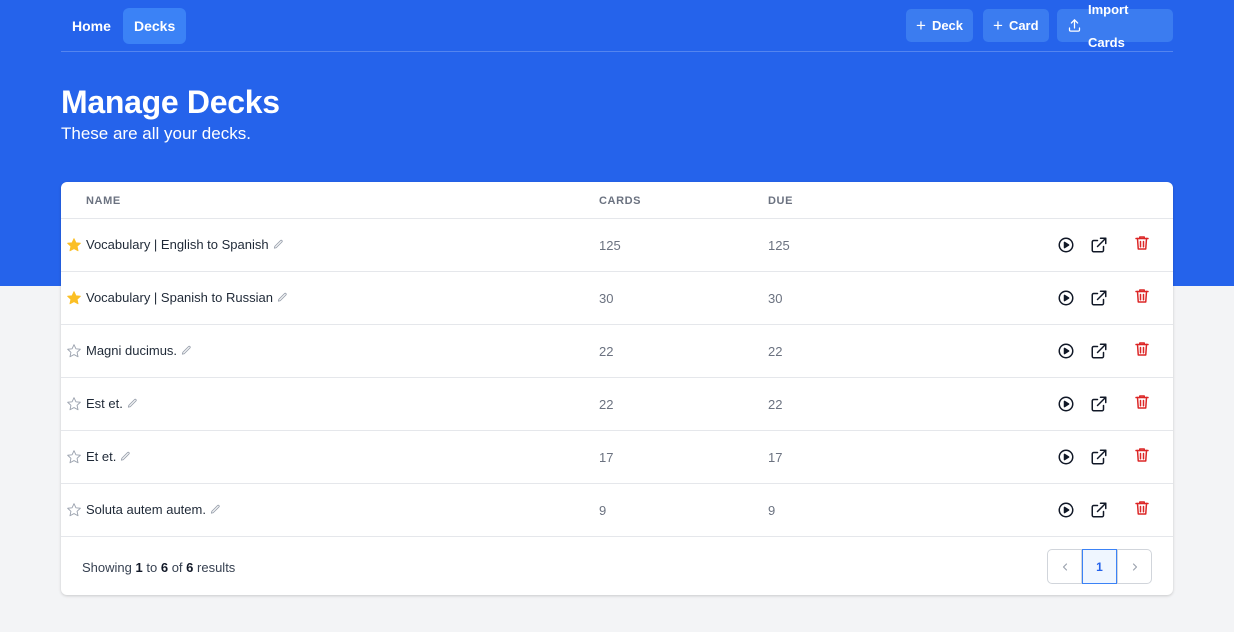 The image size is (1234, 632). What do you see at coordinates (104, 403) in the screenshot?
I see `deck-name: Est et.` at bounding box center [104, 403].